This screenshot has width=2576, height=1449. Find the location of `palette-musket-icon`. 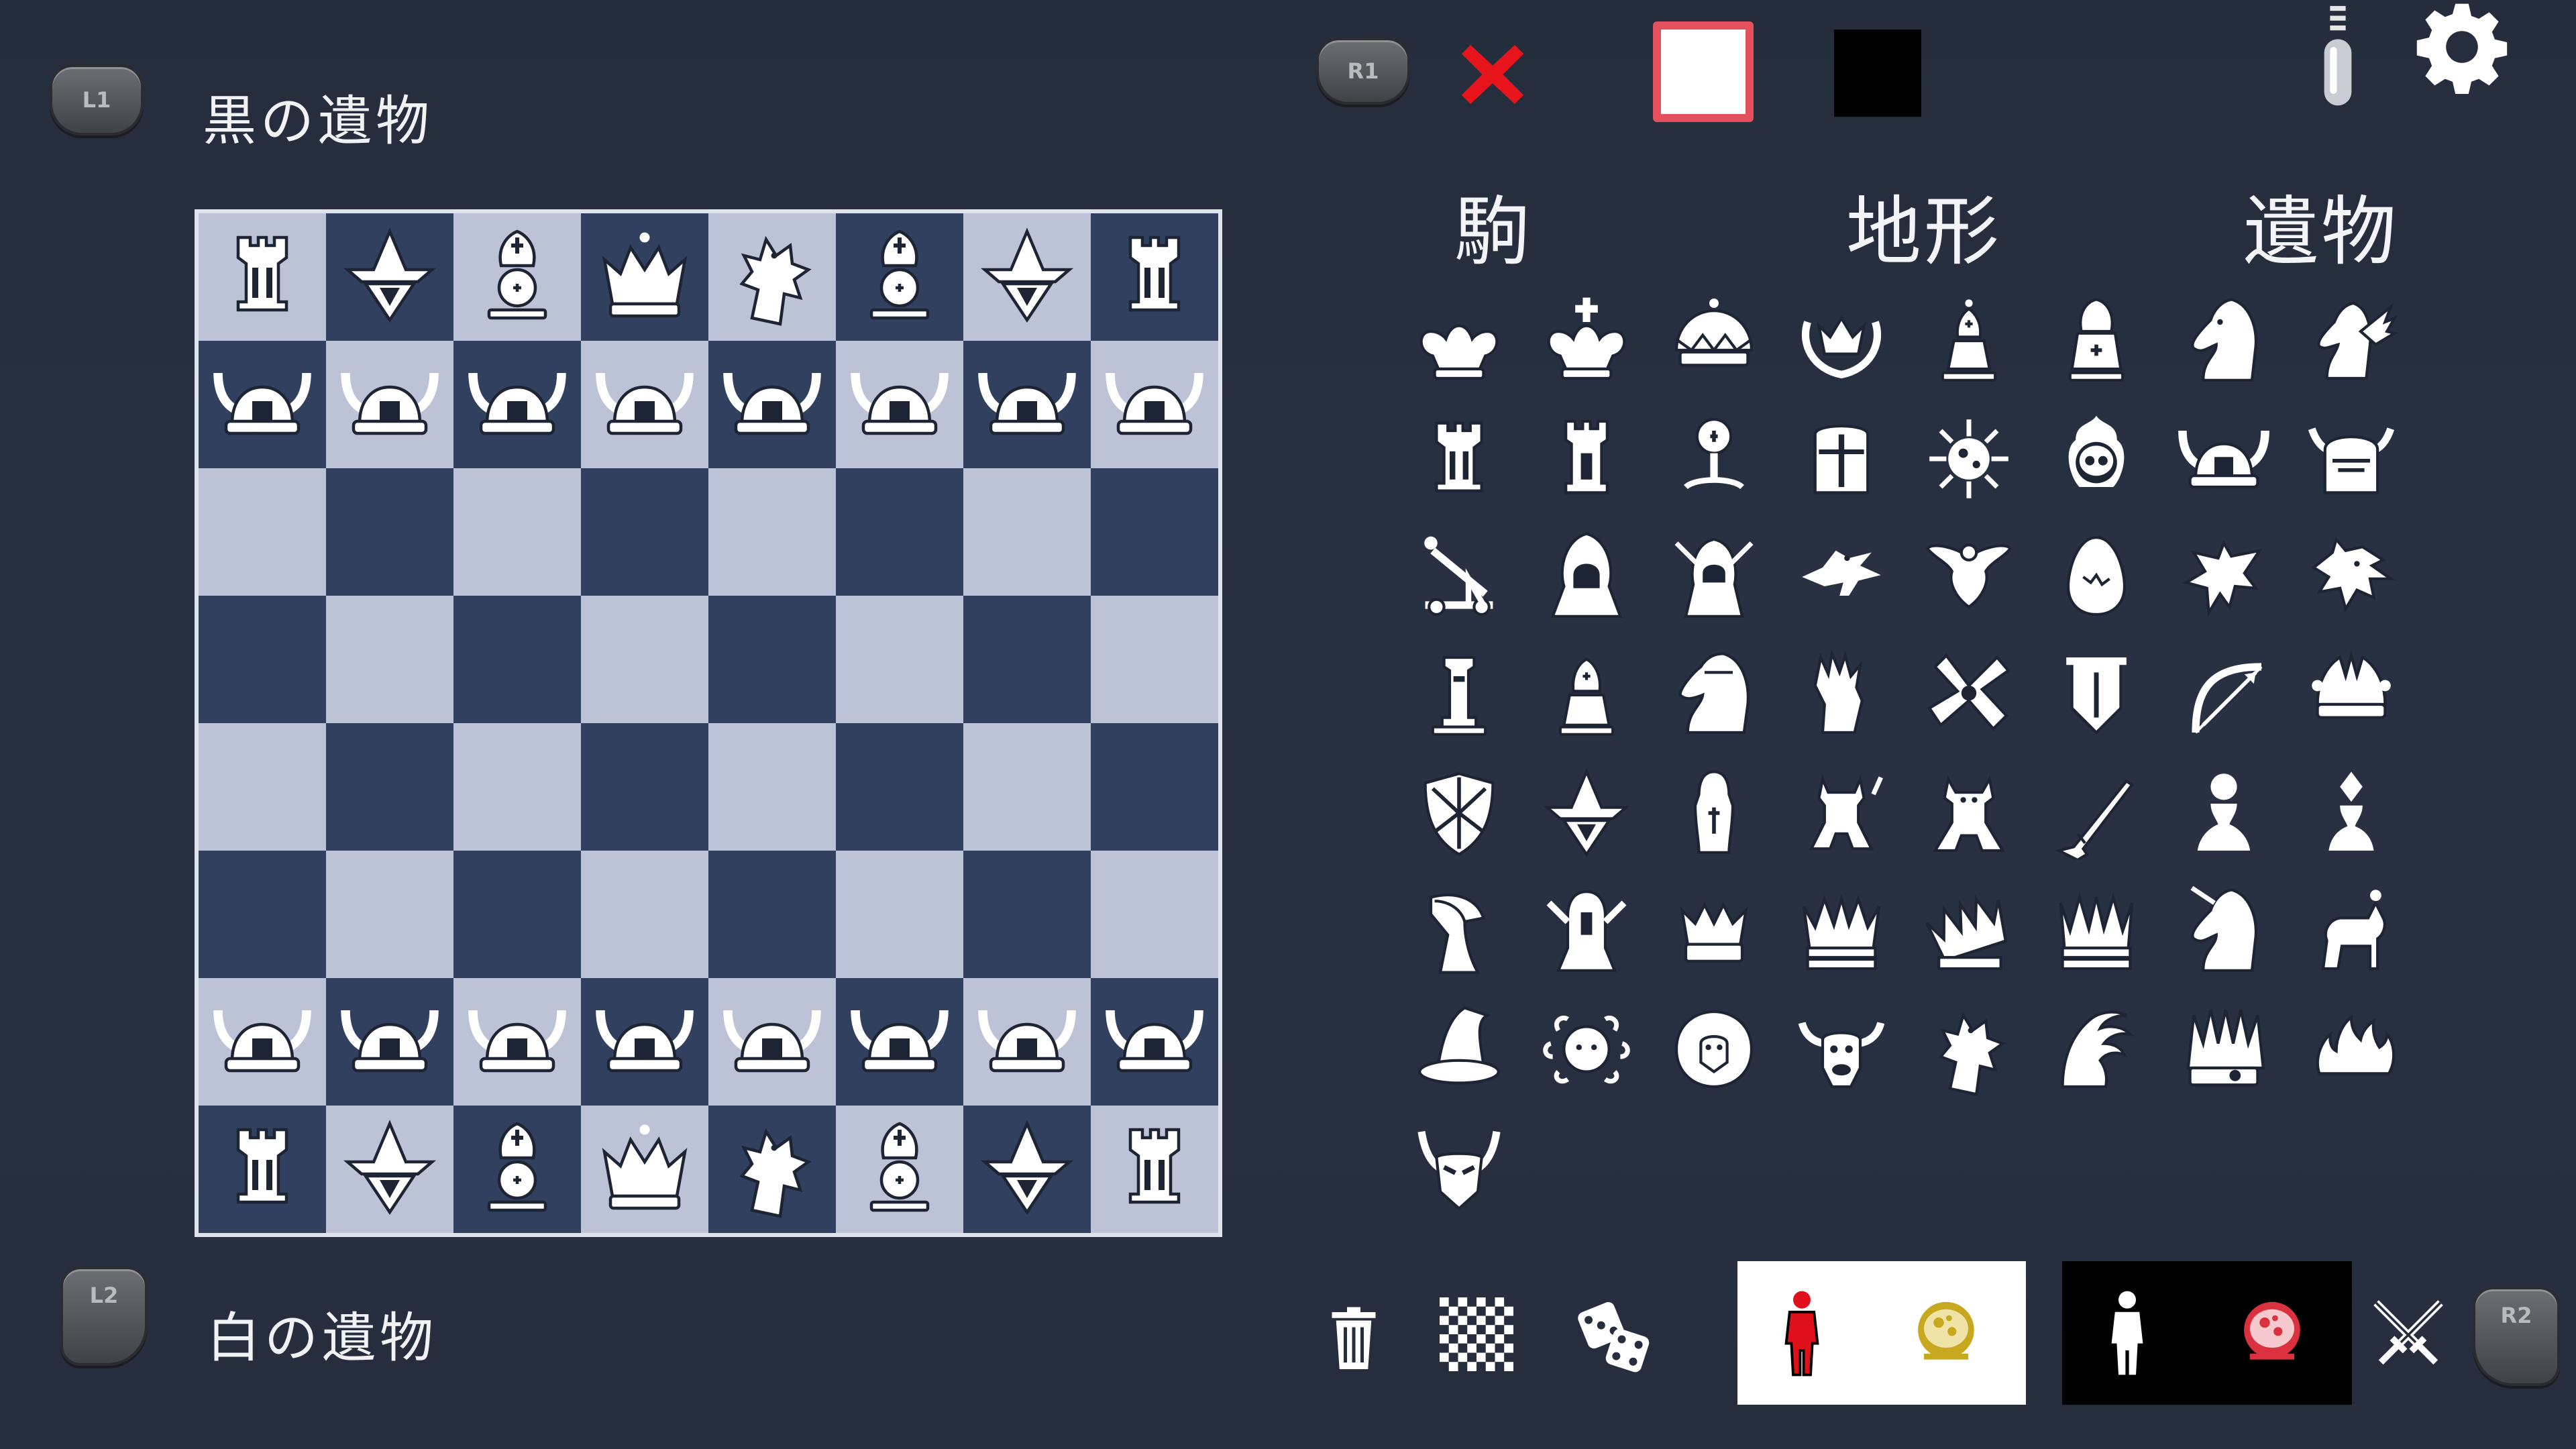

palette-musket-icon is located at coordinates (2096, 813).